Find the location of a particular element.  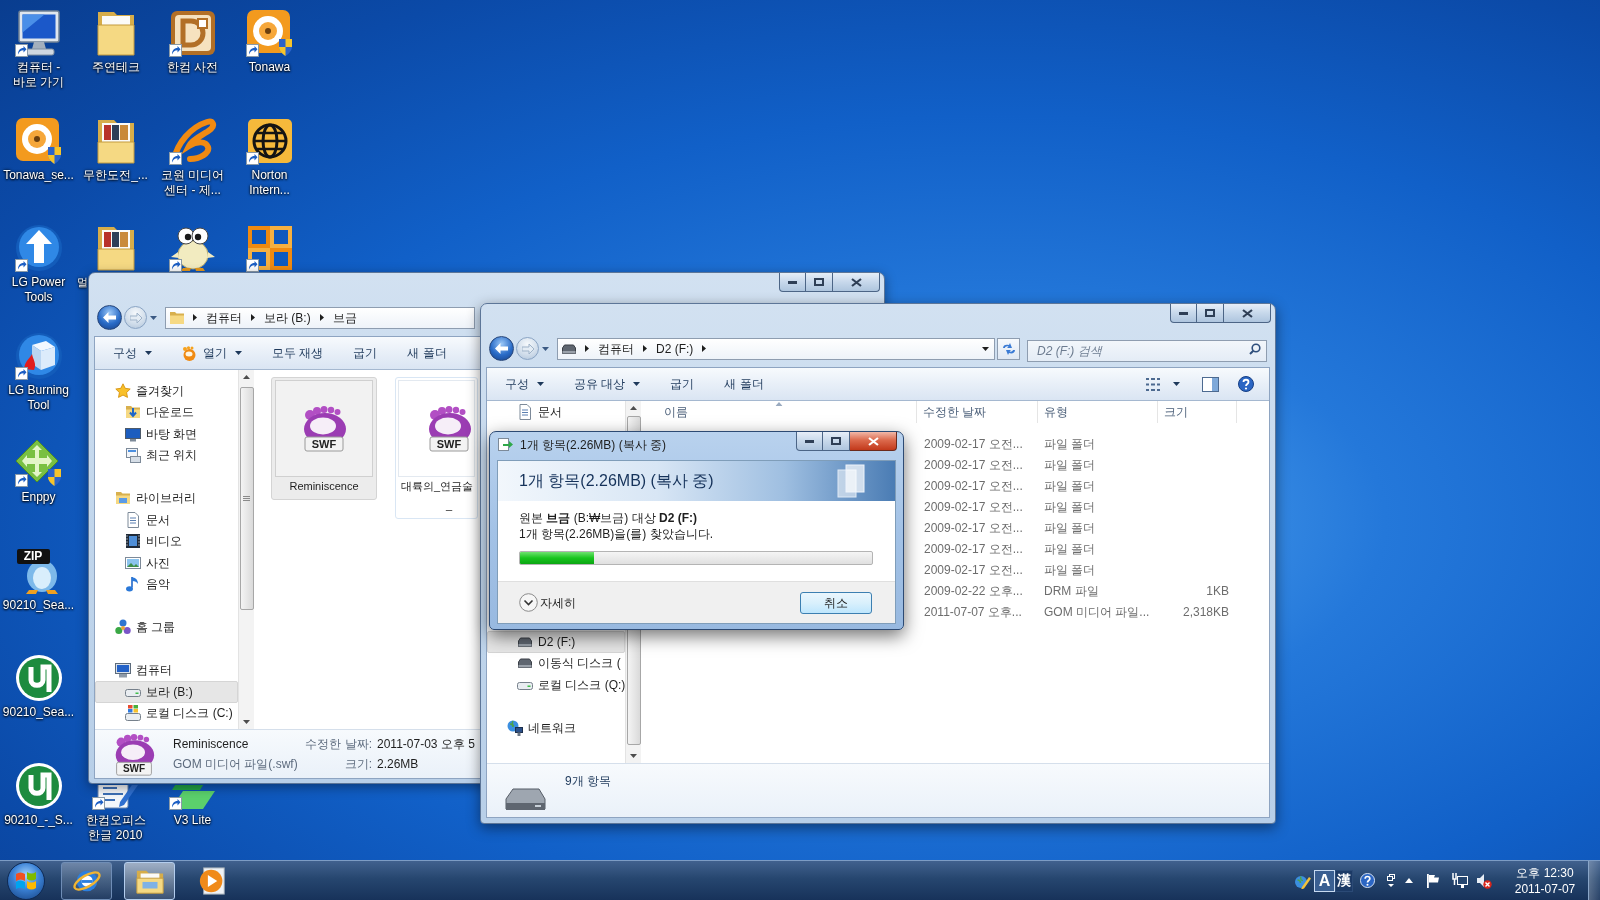

field-label: 수정한 날짜: is located at coordinates (338, 744).